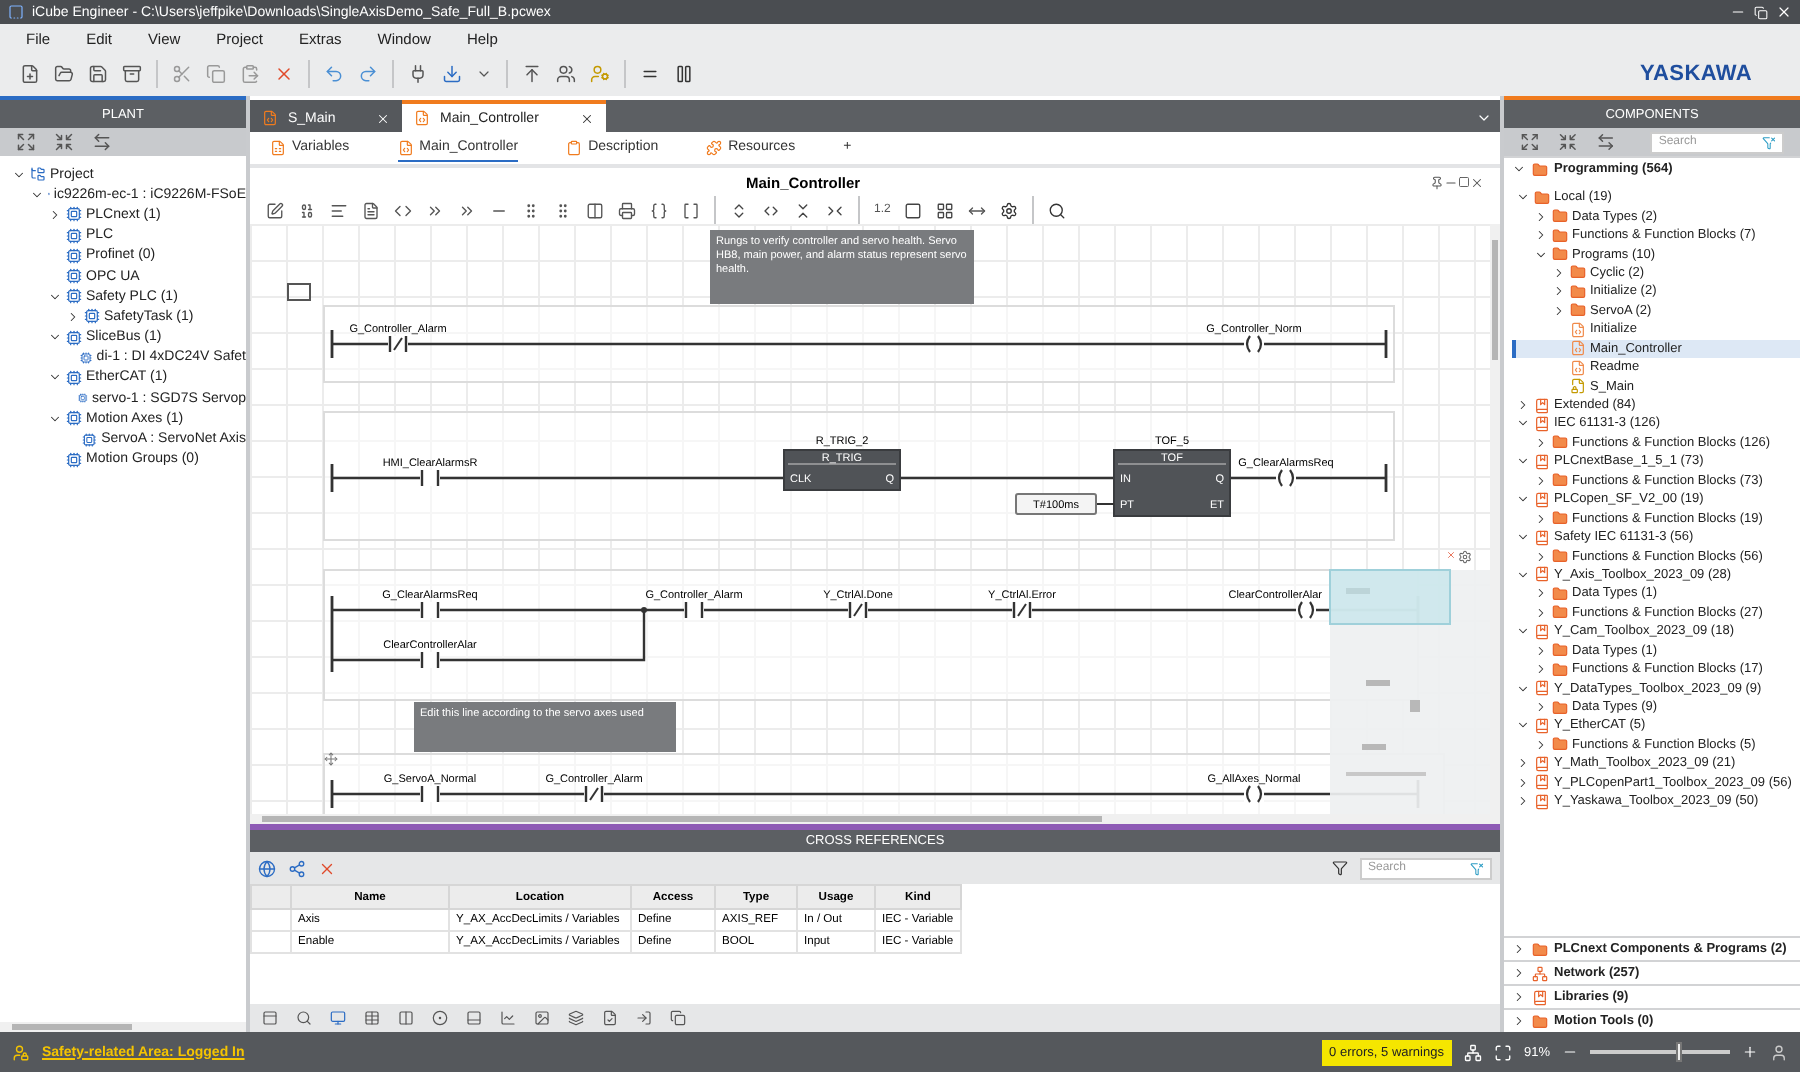  I want to click on edit-icon, so click(275, 210).